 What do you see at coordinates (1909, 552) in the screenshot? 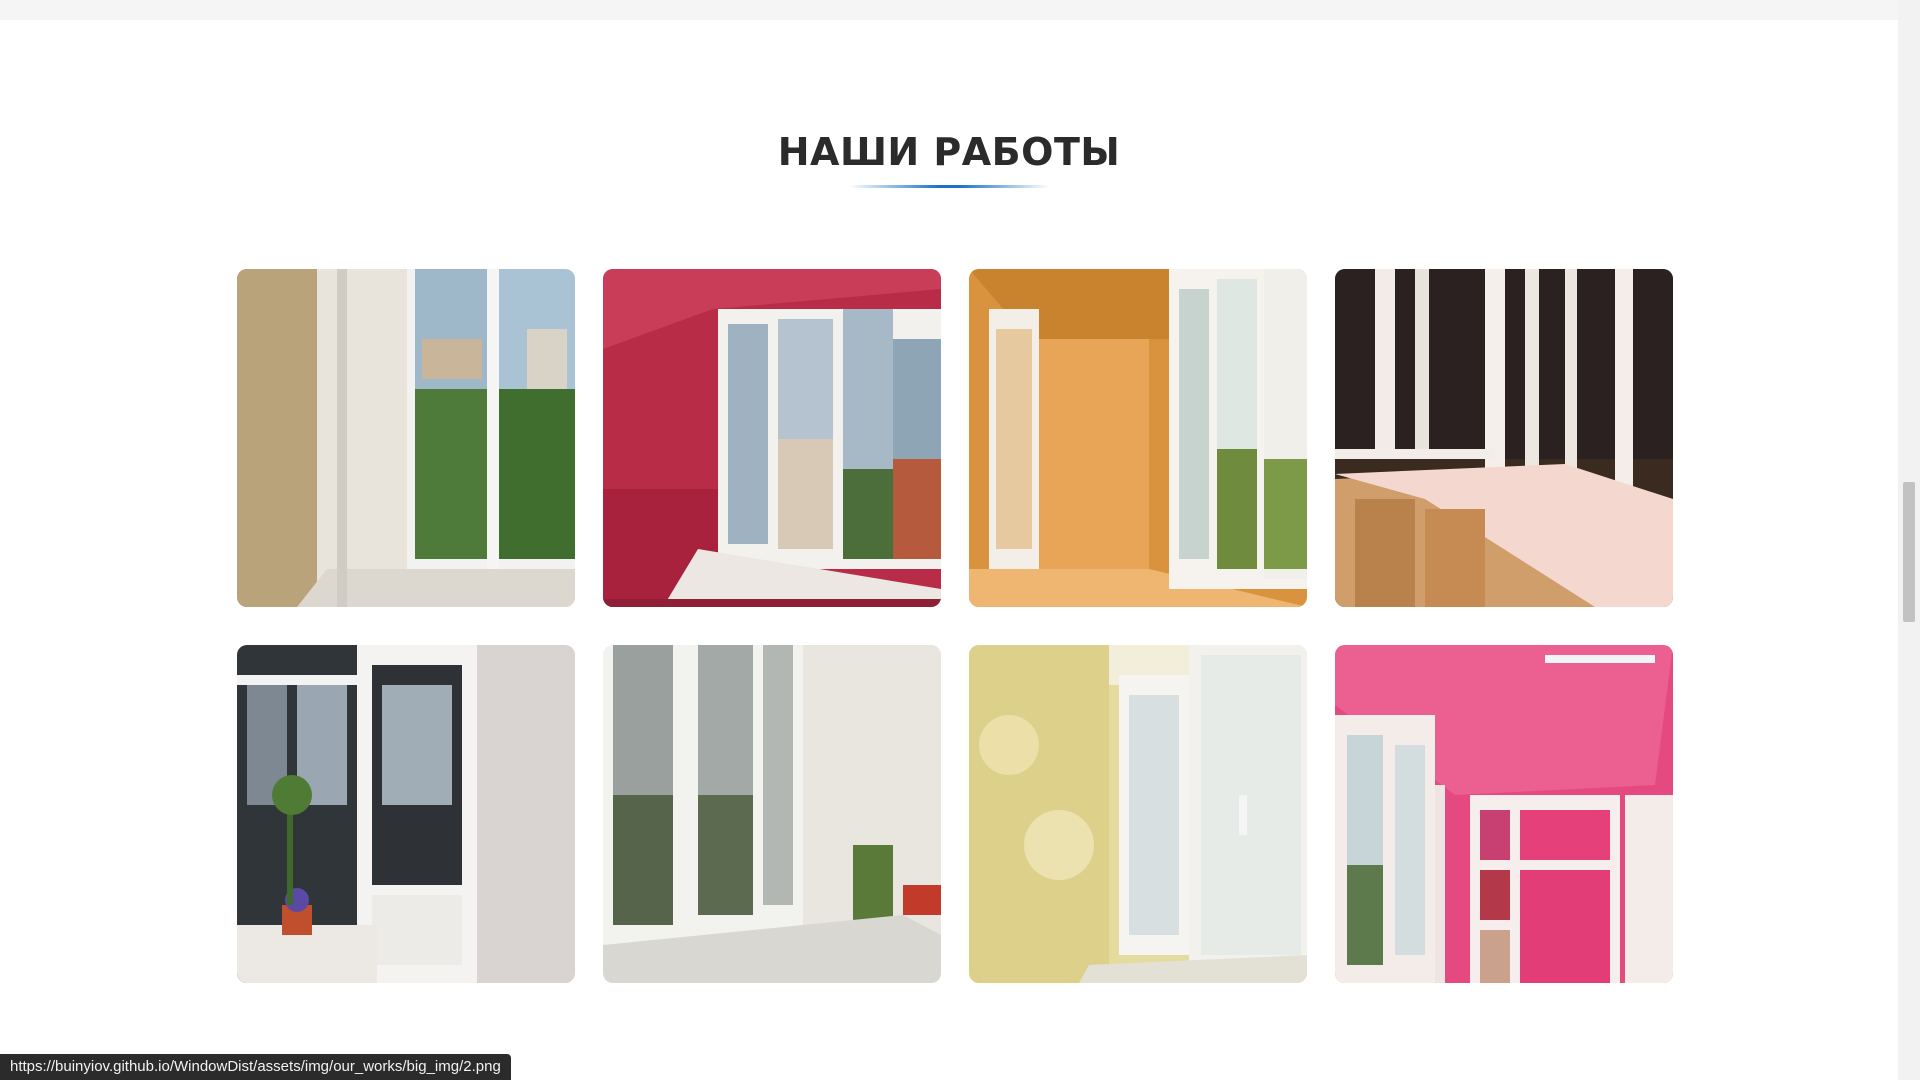
I see `scrollbar-thumb` at bounding box center [1909, 552].